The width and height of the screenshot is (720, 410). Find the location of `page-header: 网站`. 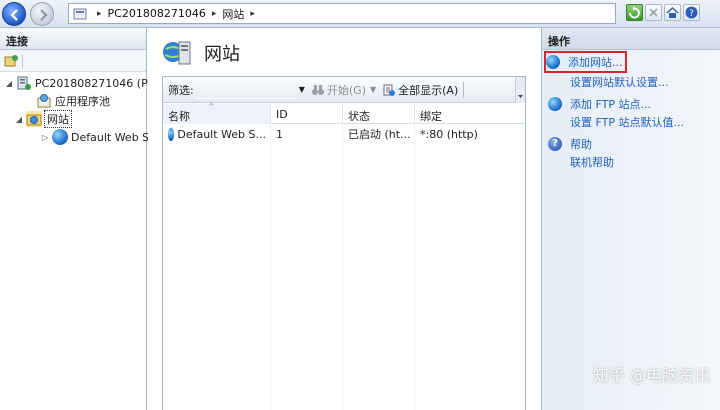

page-header: 网站 is located at coordinates (342, 52).